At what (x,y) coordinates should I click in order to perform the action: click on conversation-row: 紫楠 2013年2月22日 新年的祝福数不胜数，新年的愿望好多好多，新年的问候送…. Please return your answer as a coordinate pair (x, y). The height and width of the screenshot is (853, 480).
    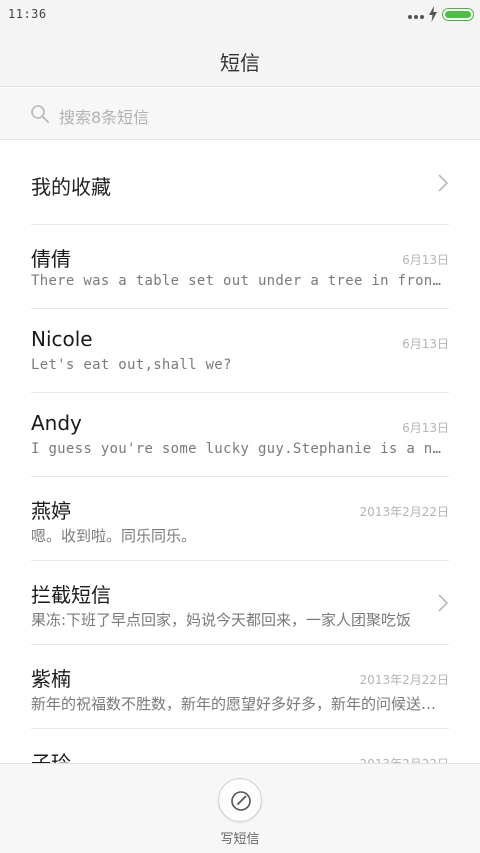
    Looking at the image, I should click on (240, 687).